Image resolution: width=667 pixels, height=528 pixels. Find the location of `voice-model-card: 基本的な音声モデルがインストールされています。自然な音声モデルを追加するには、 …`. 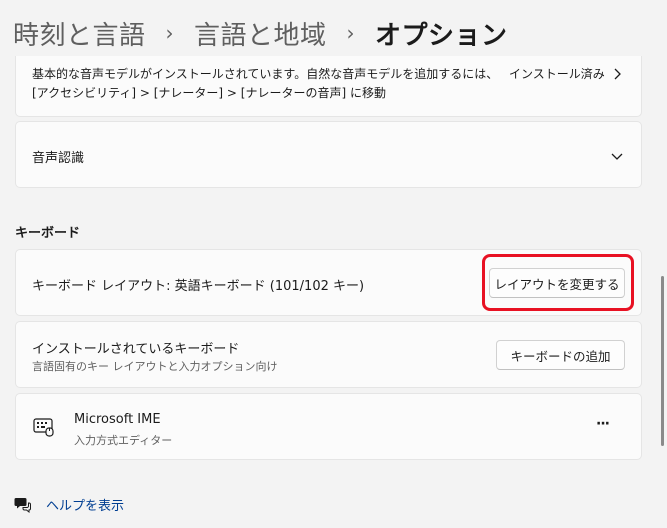

voice-model-card: 基本的な音声モデルがインストールされています。自然な音声モデルを追加するには、 … is located at coordinates (328, 86).